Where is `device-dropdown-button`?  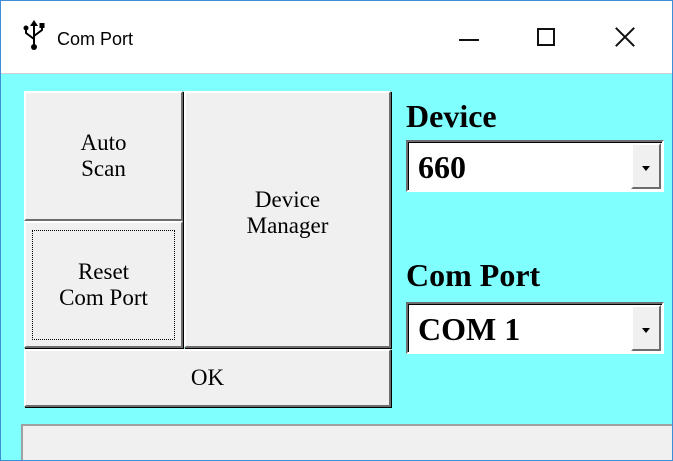
device-dropdown-button is located at coordinates (646, 166).